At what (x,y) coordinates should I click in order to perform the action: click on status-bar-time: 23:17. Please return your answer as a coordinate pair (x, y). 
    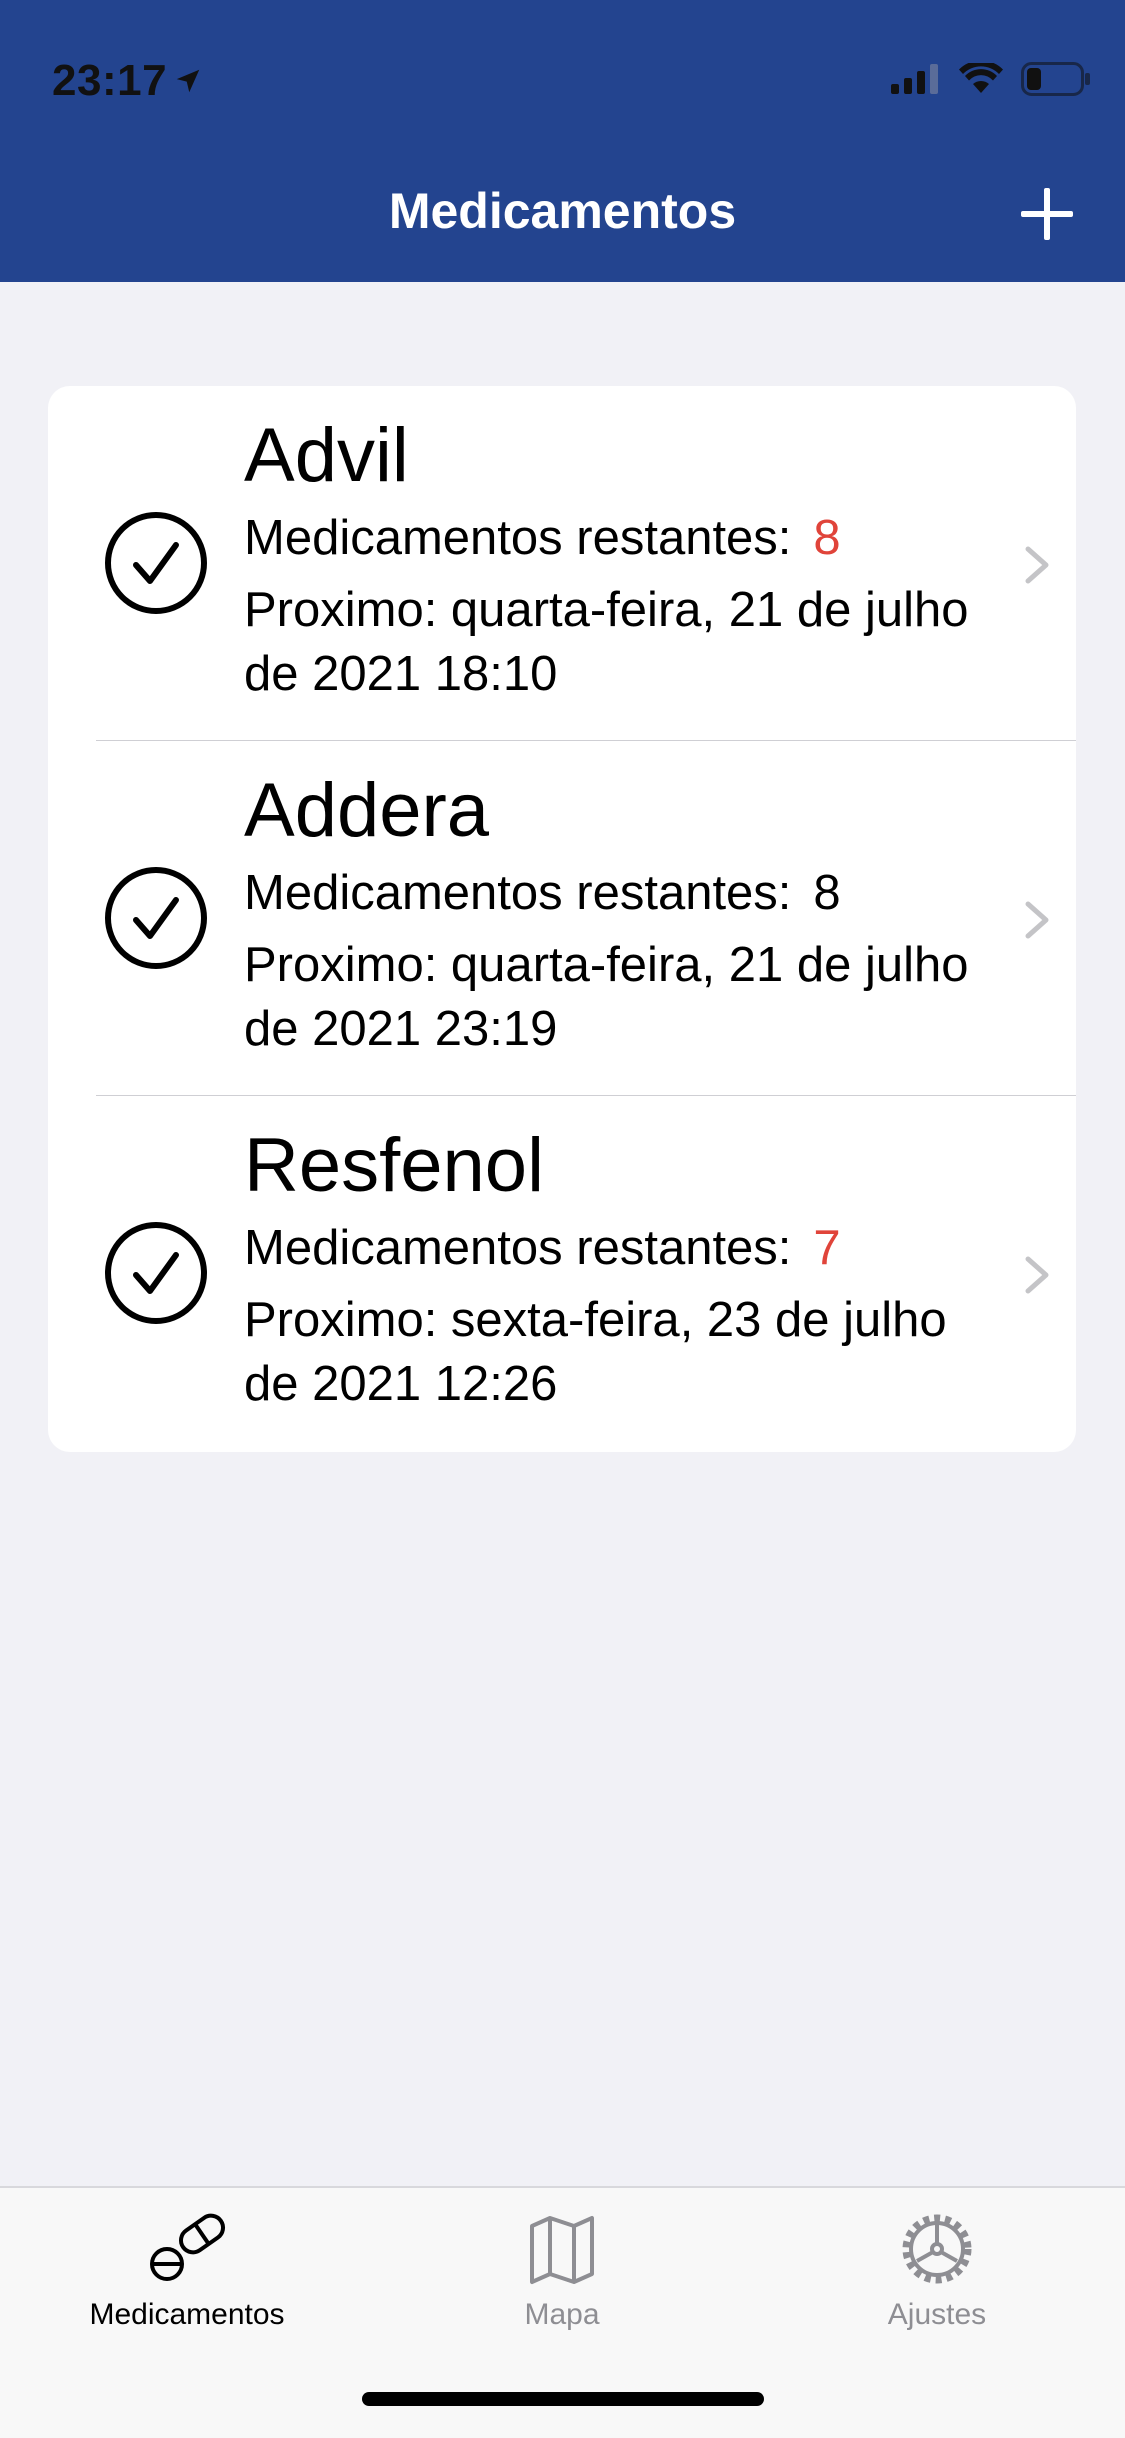
    Looking at the image, I should click on (127, 81).